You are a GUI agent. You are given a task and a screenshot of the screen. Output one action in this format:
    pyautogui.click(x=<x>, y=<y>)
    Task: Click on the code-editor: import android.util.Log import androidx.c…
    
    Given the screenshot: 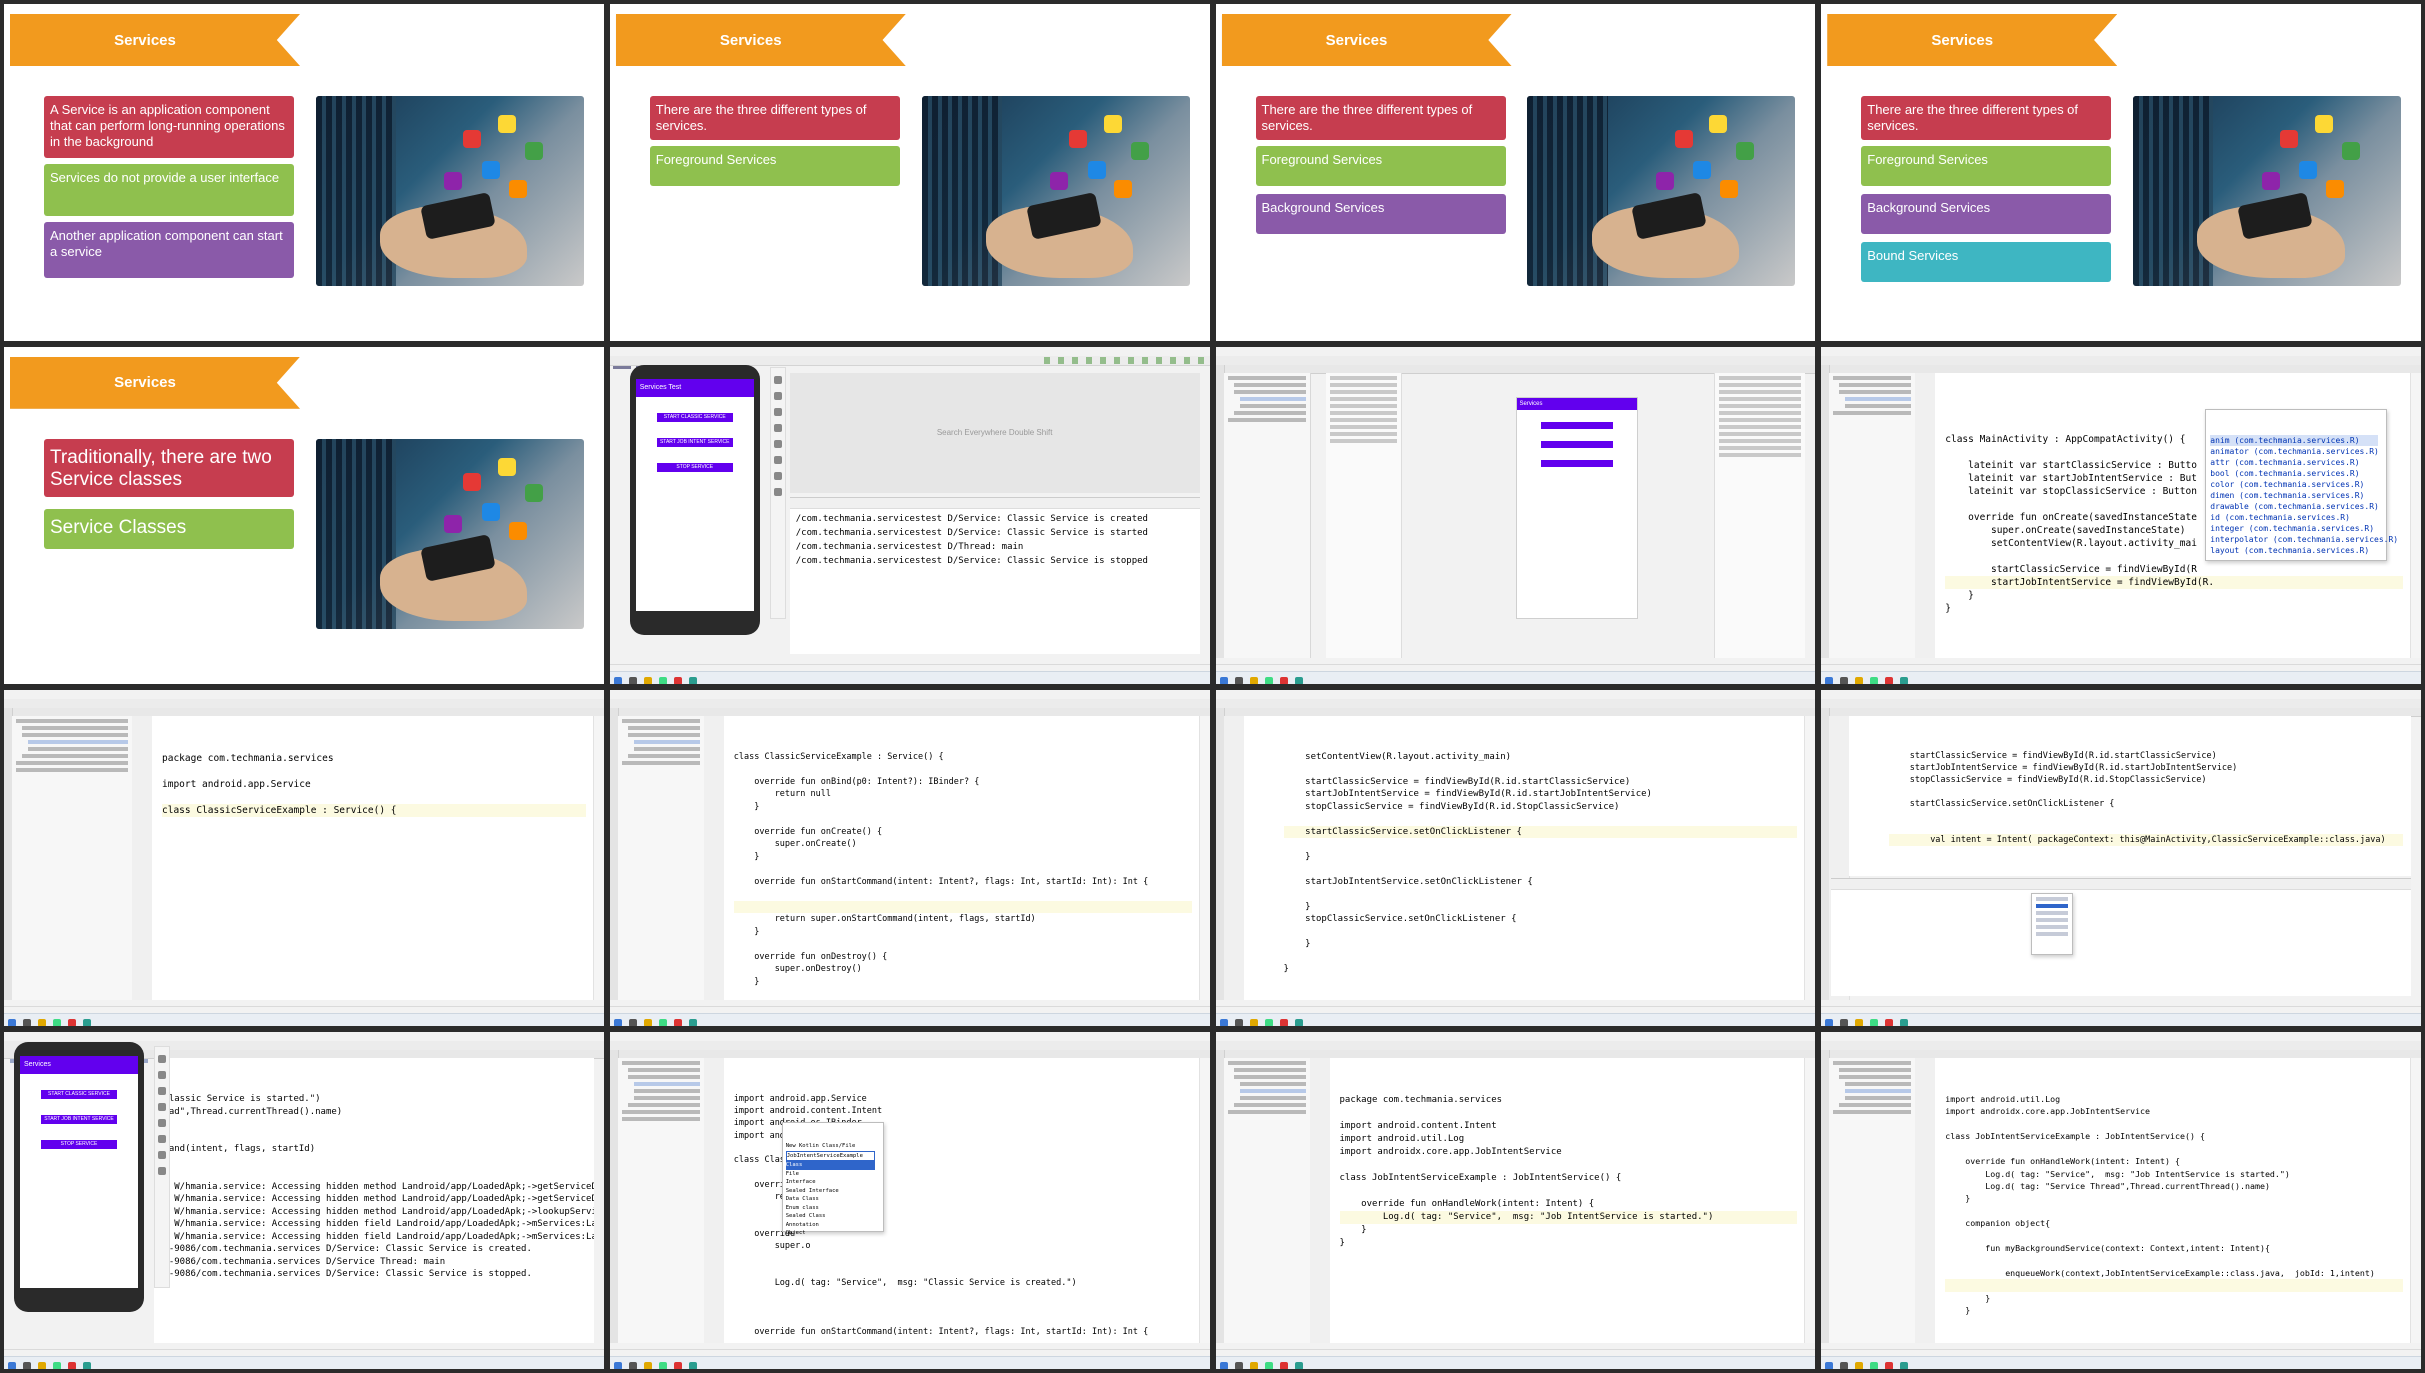 What is the action you would take?
    pyautogui.click(x=2173, y=1200)
    